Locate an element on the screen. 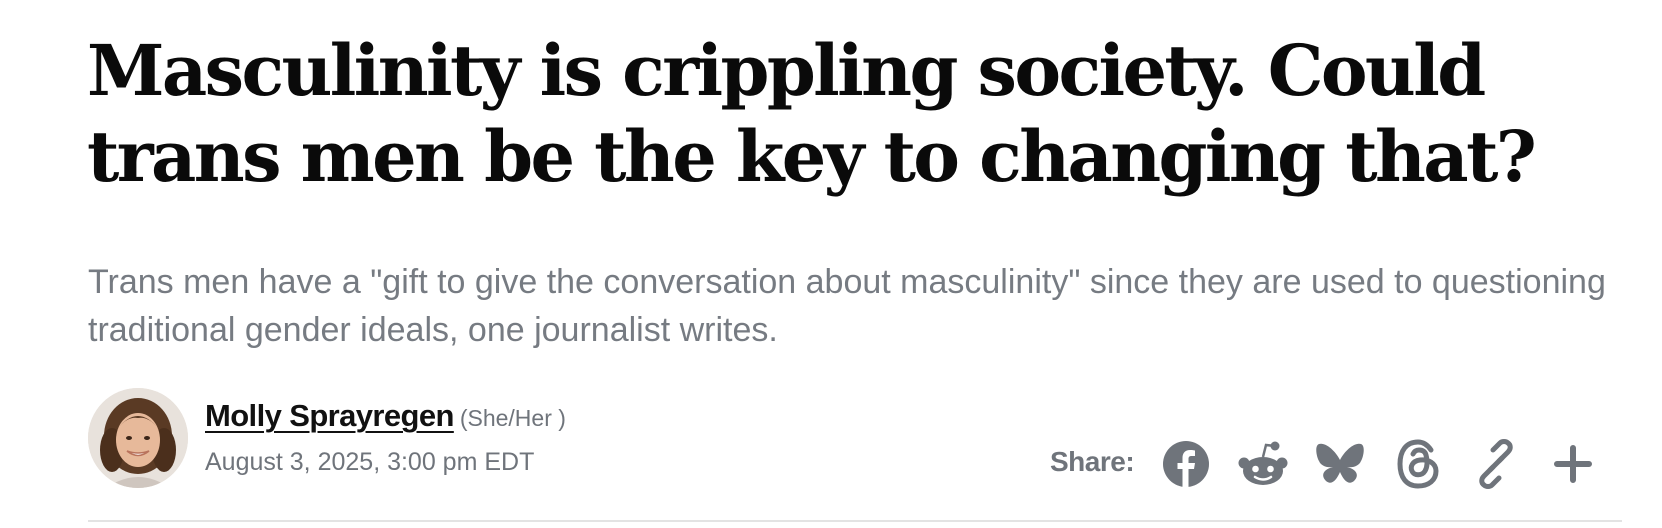 The image size is (1662, 528). divider is located at coordinates (855, 521).